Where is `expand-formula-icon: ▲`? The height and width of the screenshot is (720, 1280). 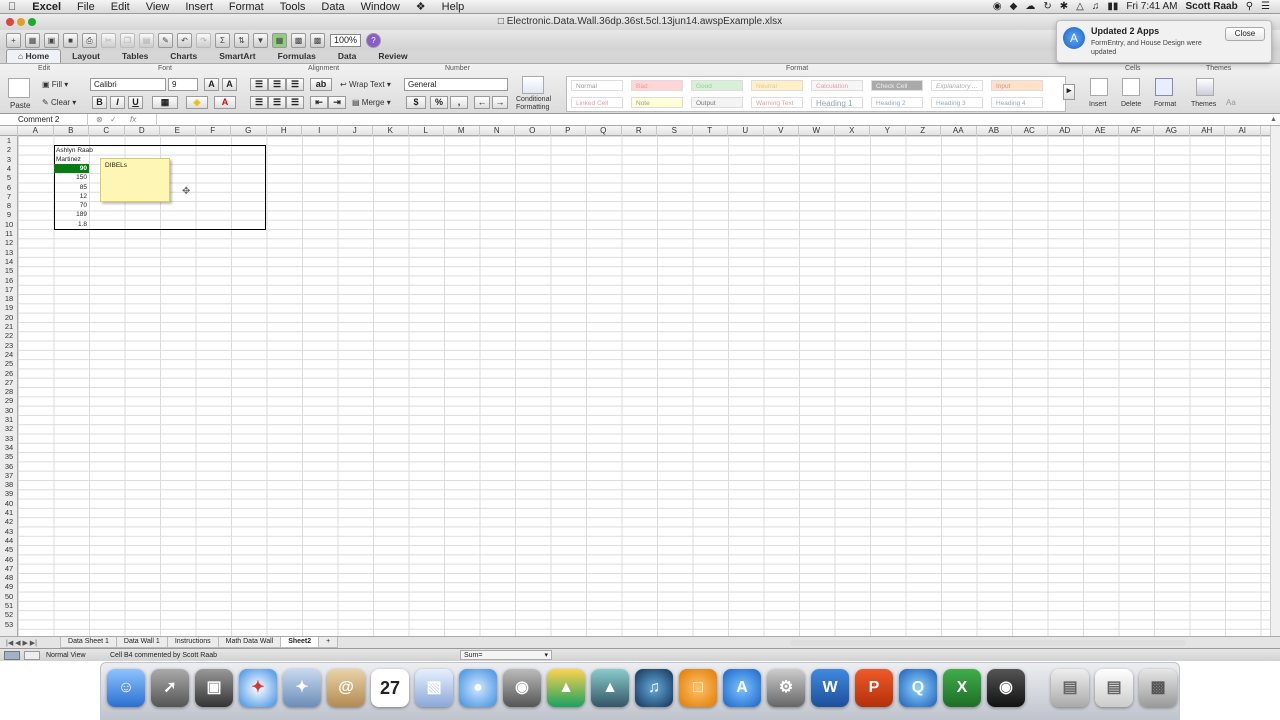
expand-formula-icon: ▲ is located at coordinates (1273, 120).